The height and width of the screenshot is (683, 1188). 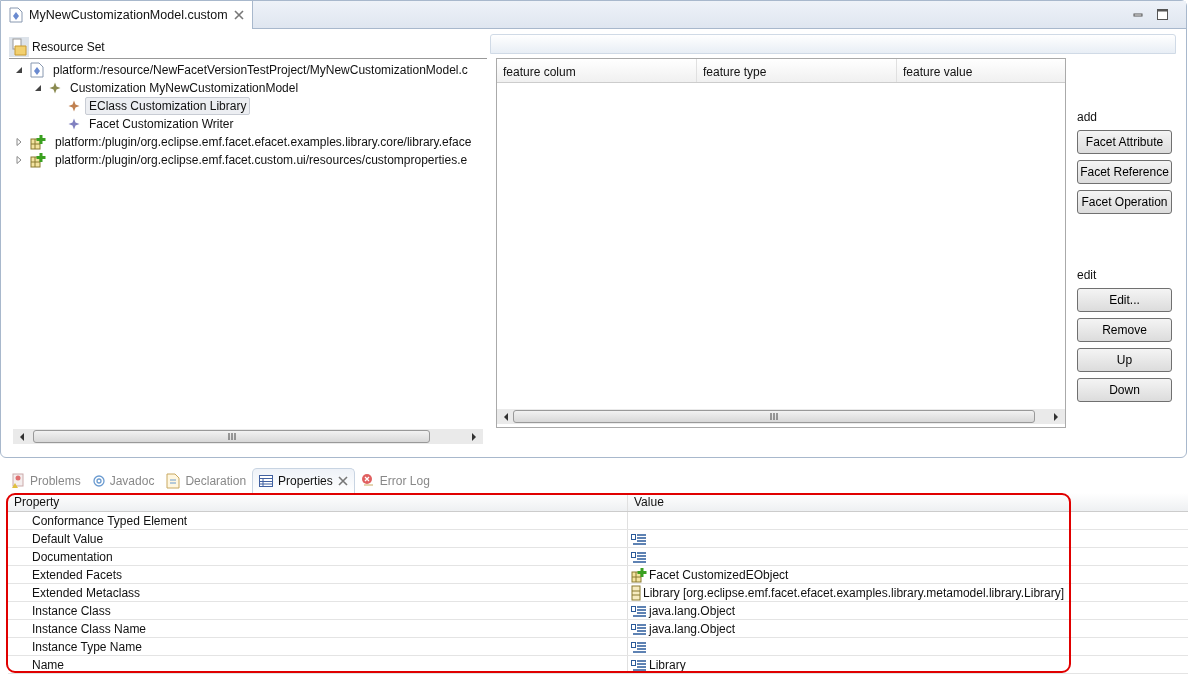 What do you see at coordinates (263, 142) in the screenshot?
I see `tree-item: platform:/plugin/org.eclipse.emf.facet.efacet.examples.library.core/library.eface` at bounding box center [263, 142].